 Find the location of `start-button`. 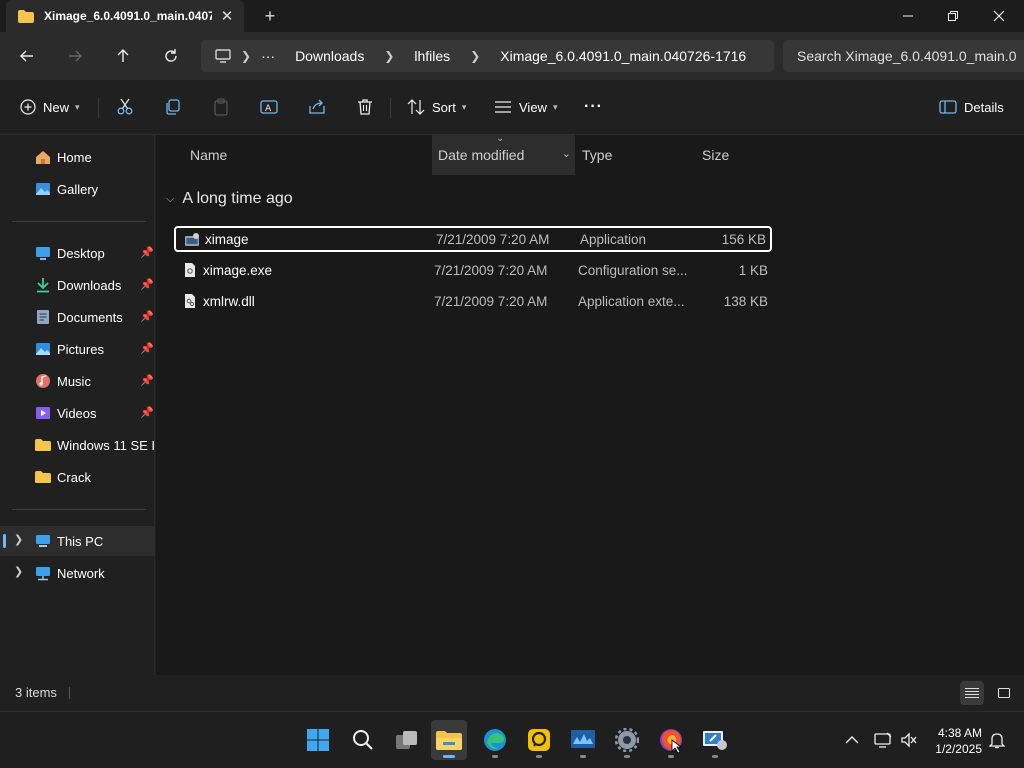

start-button is located at coordinates (318, 740).